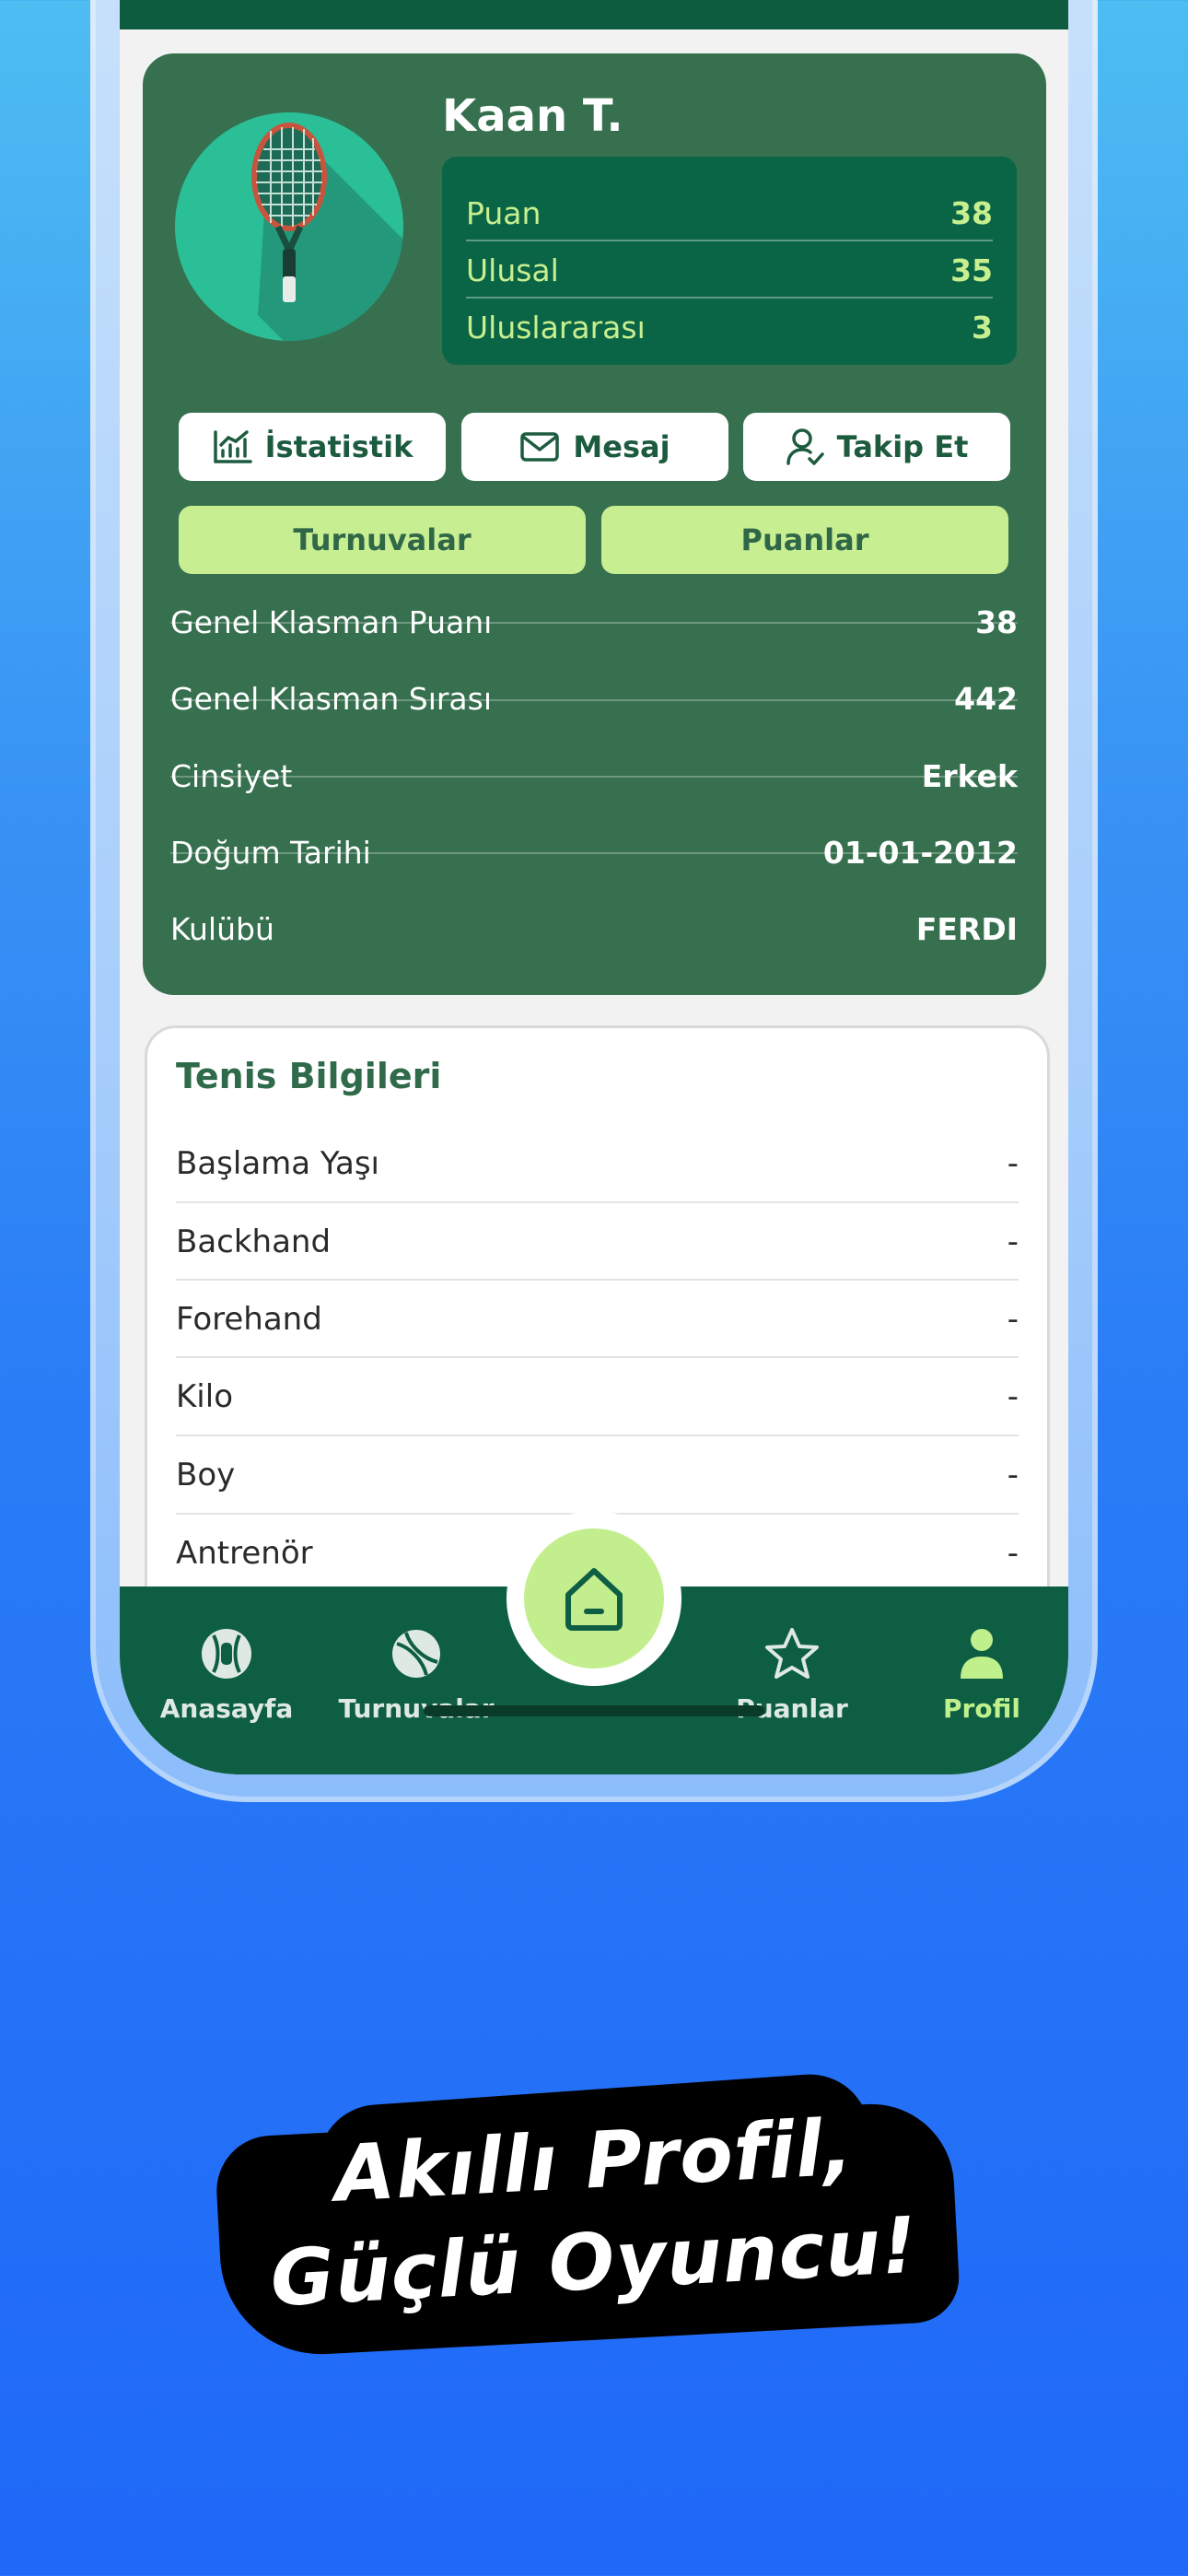 The width and height of the screenshot is (1188, 2576). What do you see at coordinates (331, 698) in the screenshot?
I see `info-label: Genel Klasman Sırası` at bounding box center [331, 698].